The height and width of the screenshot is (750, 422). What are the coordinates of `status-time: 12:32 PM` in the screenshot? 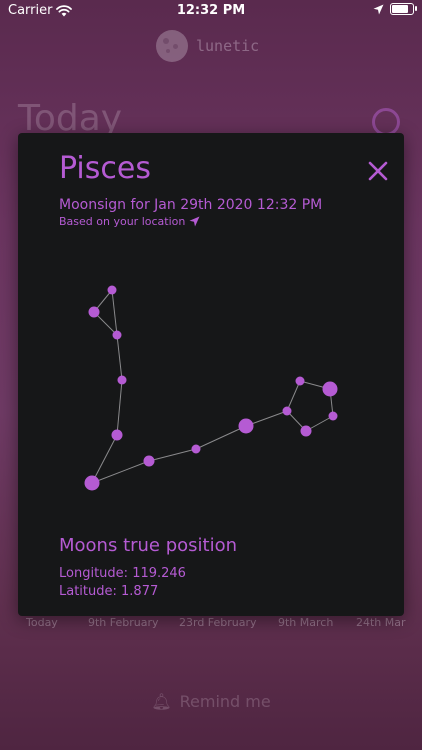 It's located at (211, 10).